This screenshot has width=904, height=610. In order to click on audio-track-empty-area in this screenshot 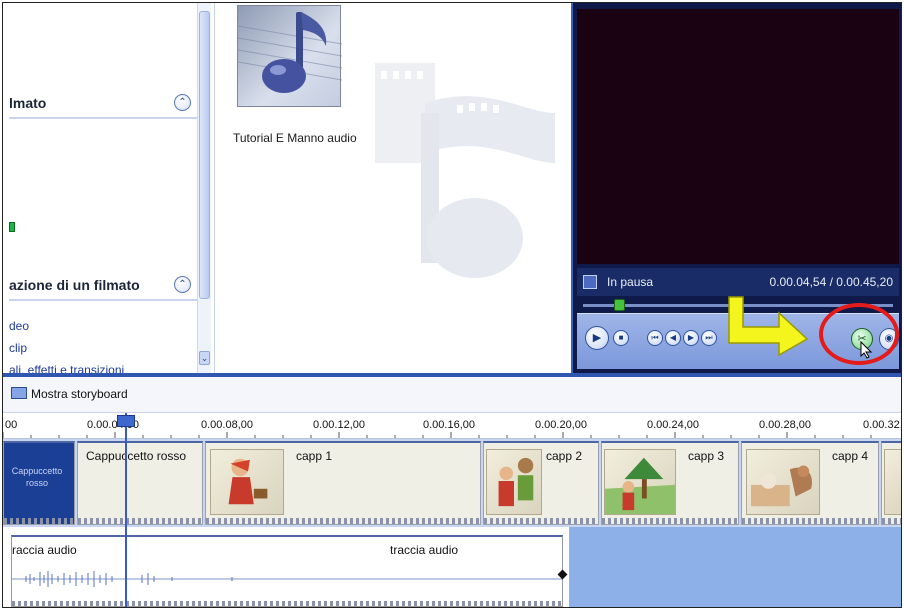, I will do `click(735, 567)`.